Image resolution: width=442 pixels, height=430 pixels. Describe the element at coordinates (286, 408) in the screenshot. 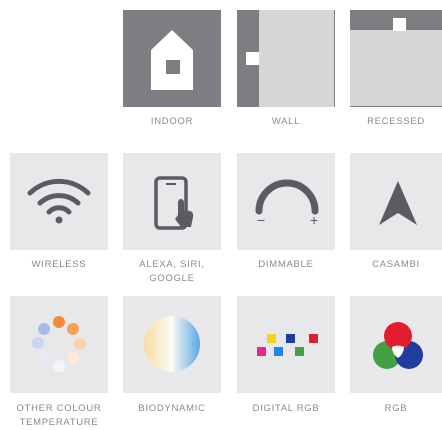

I see `digital-rgb-label: DIGITAL RGB` at that location.